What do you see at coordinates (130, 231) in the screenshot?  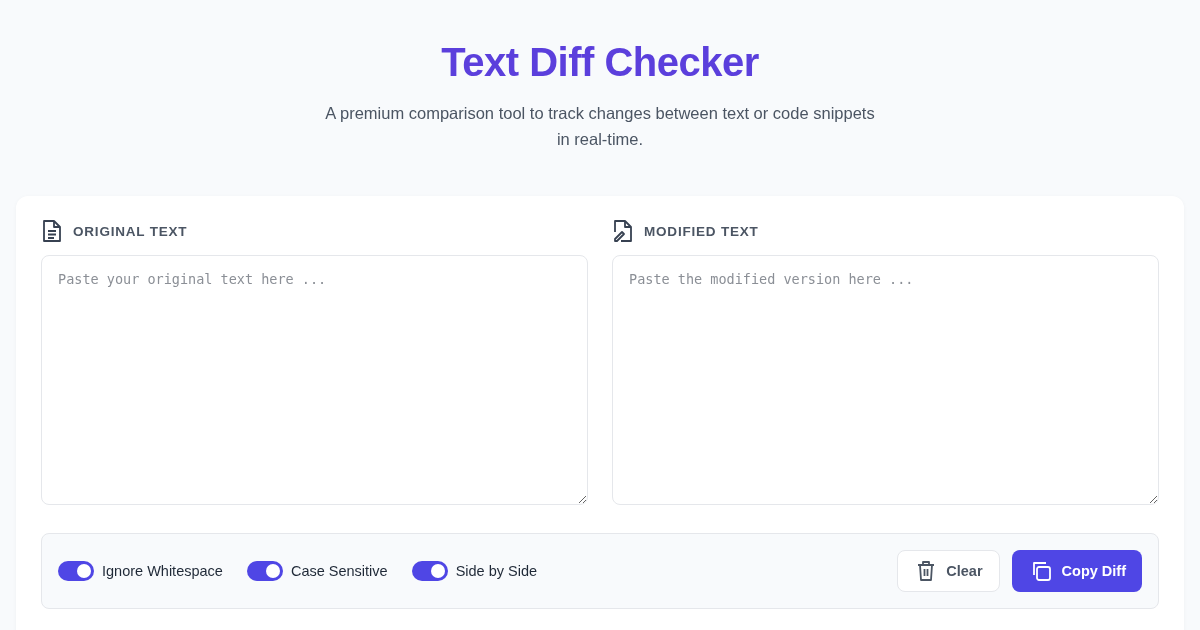 I see `panel-label: ORIGINAL TEXT` at bounding box center [130, 231].